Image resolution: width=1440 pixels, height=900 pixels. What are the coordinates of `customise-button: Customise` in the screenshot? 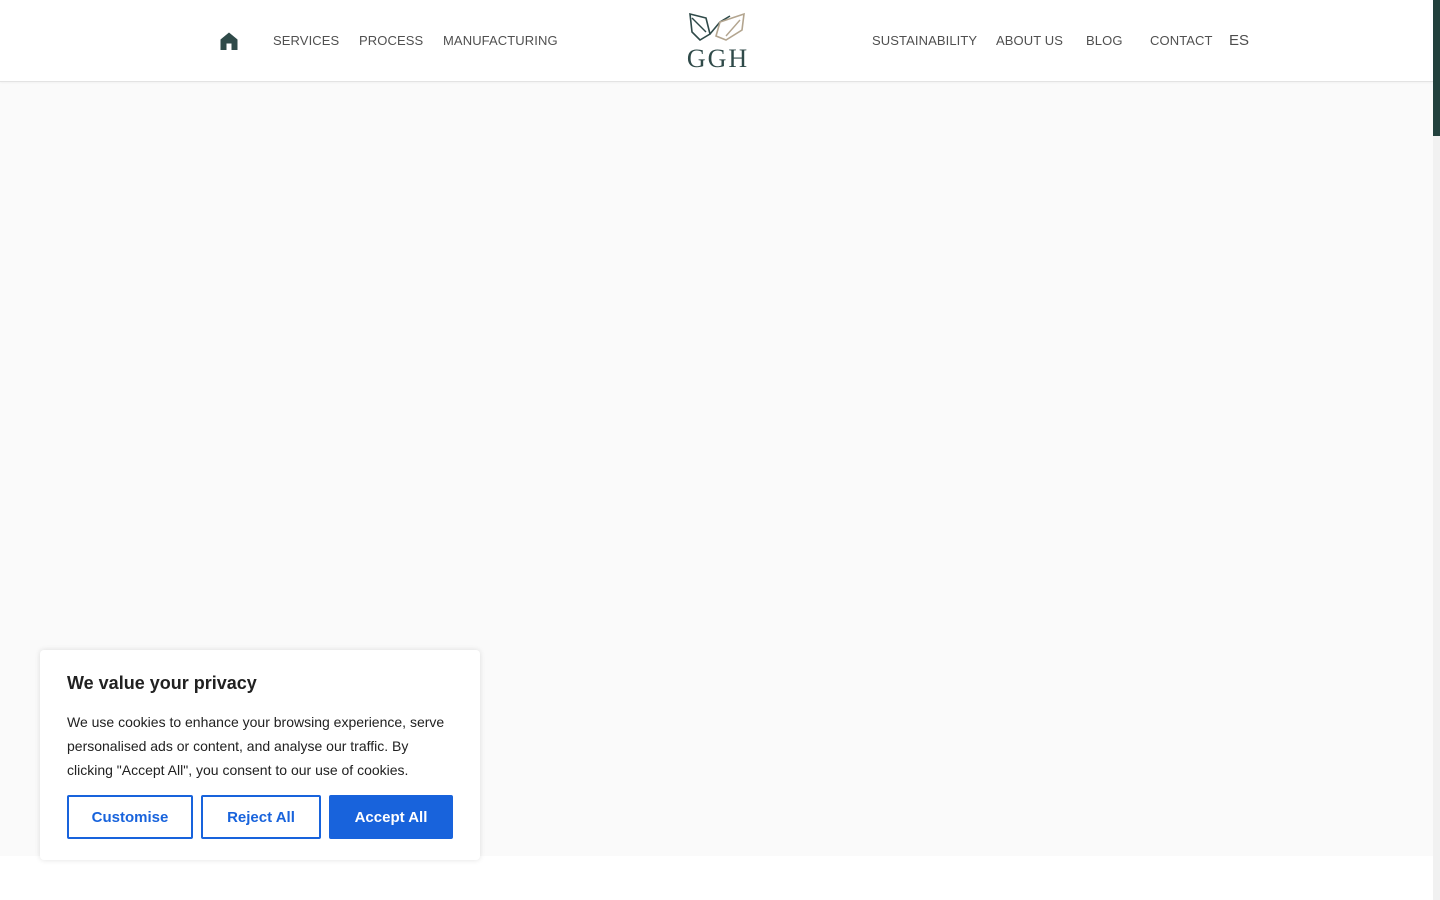 It's located at (130, 817).